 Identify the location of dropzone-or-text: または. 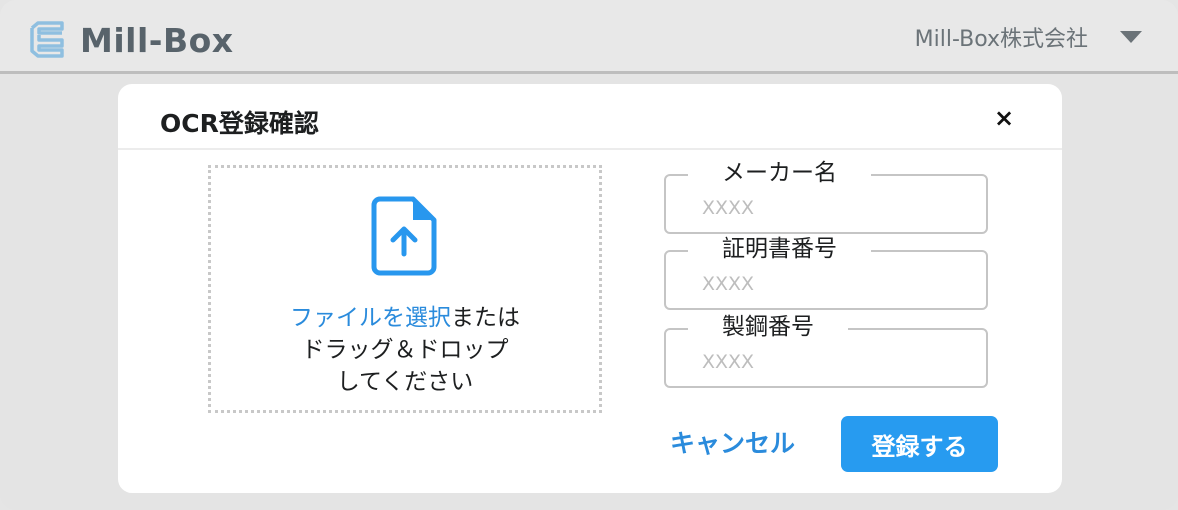
(485, 318).